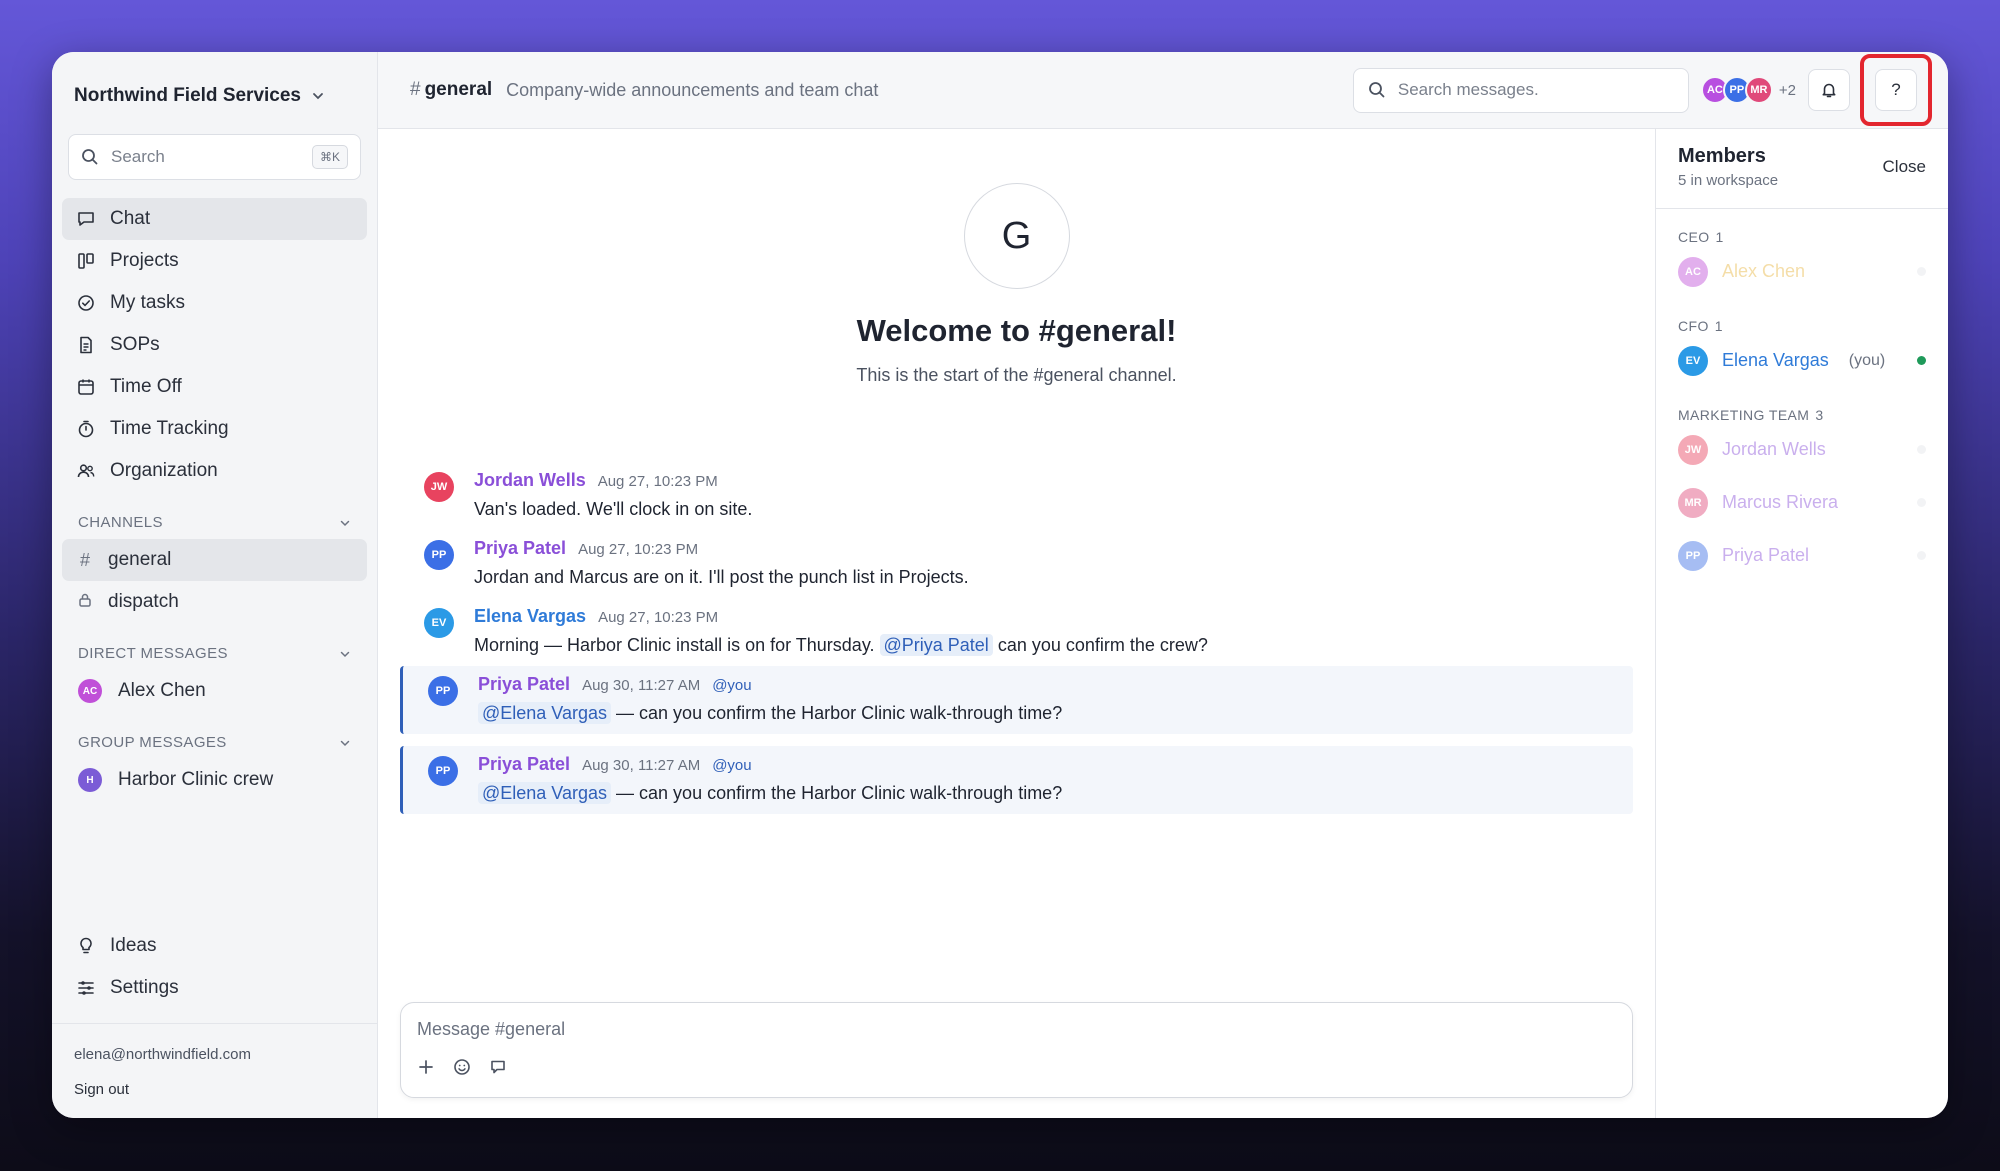  I want to click on nav-item-projects: Projects, so click(214, 261).